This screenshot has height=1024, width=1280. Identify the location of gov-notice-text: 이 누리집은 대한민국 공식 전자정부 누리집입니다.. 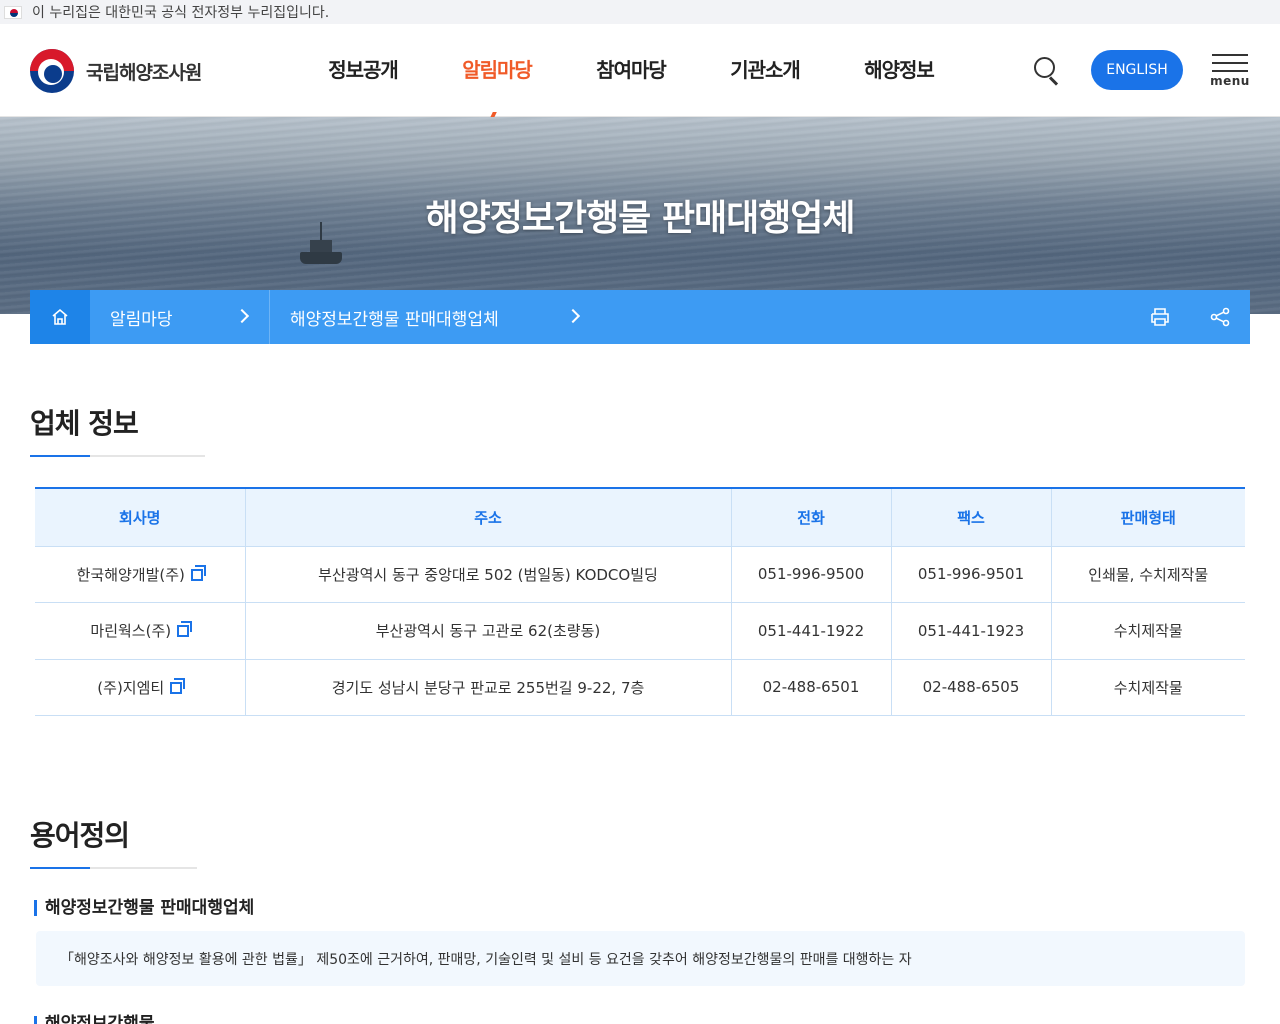
(181, 13).